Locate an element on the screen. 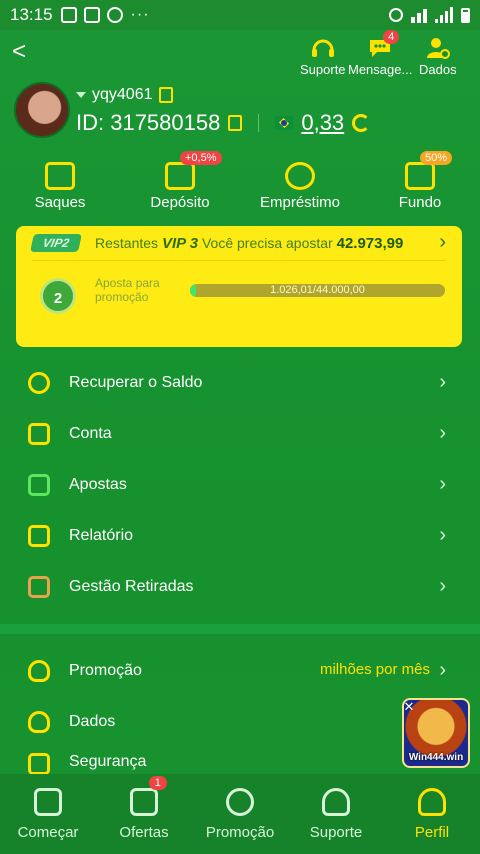 The image size is (480, 854). tab-label: Suporte is located at coordinates (336, 832).